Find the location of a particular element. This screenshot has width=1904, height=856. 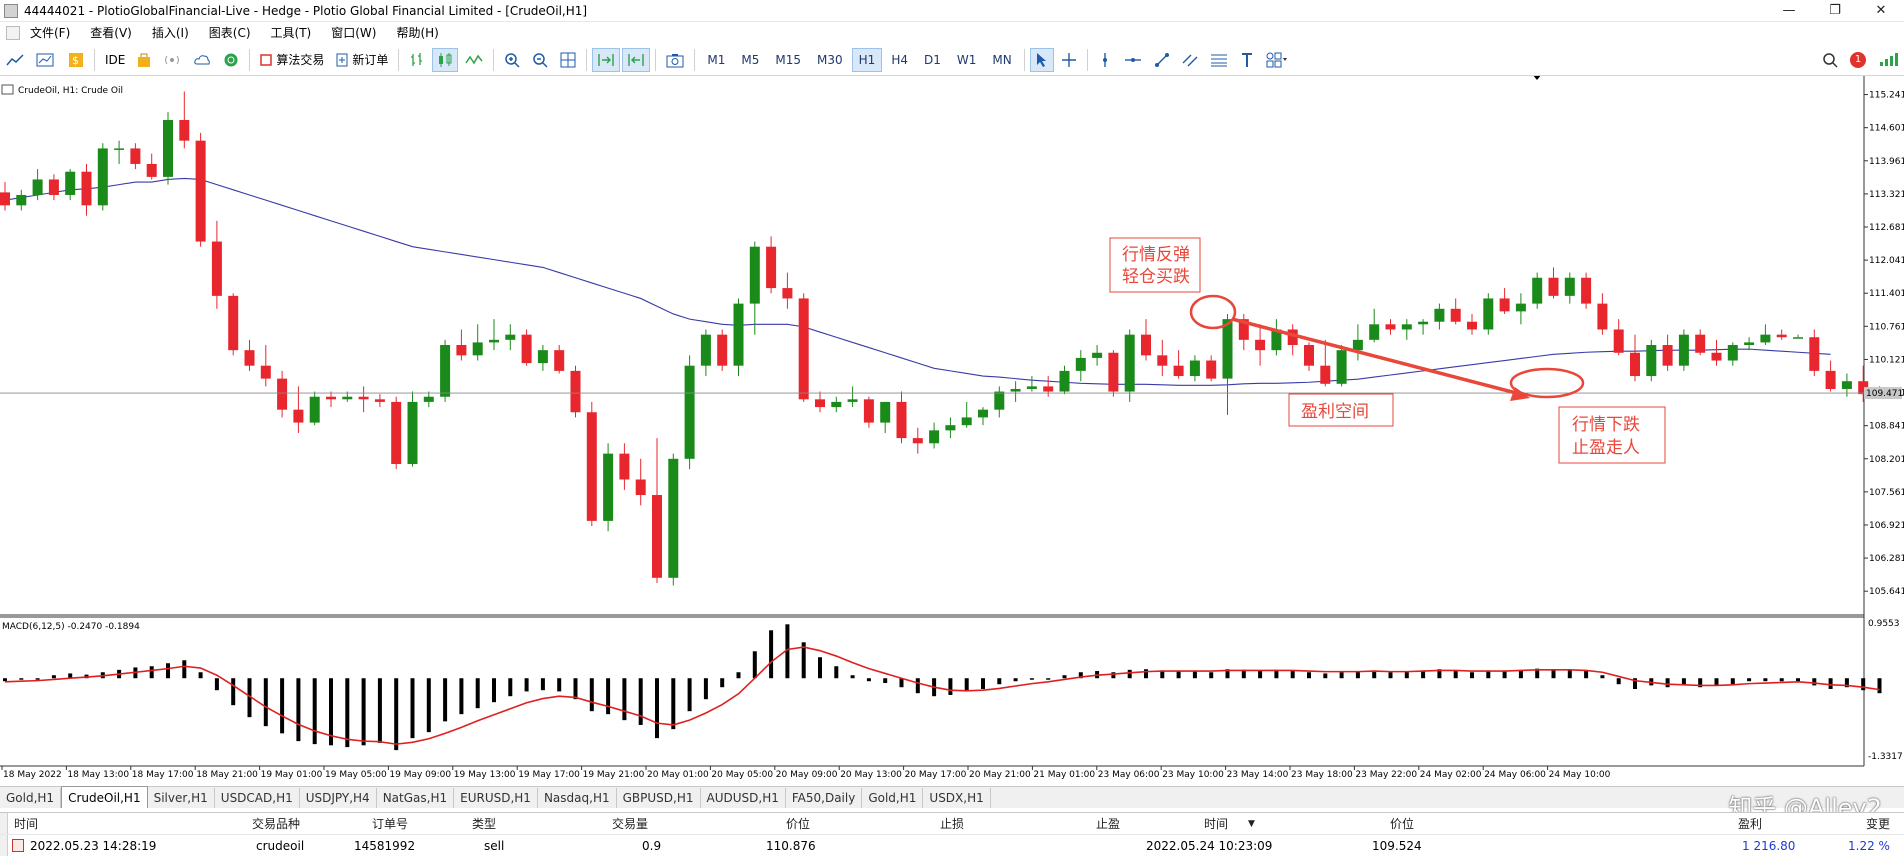

restore-button: ❐ is located at coordinates (1835, 11).